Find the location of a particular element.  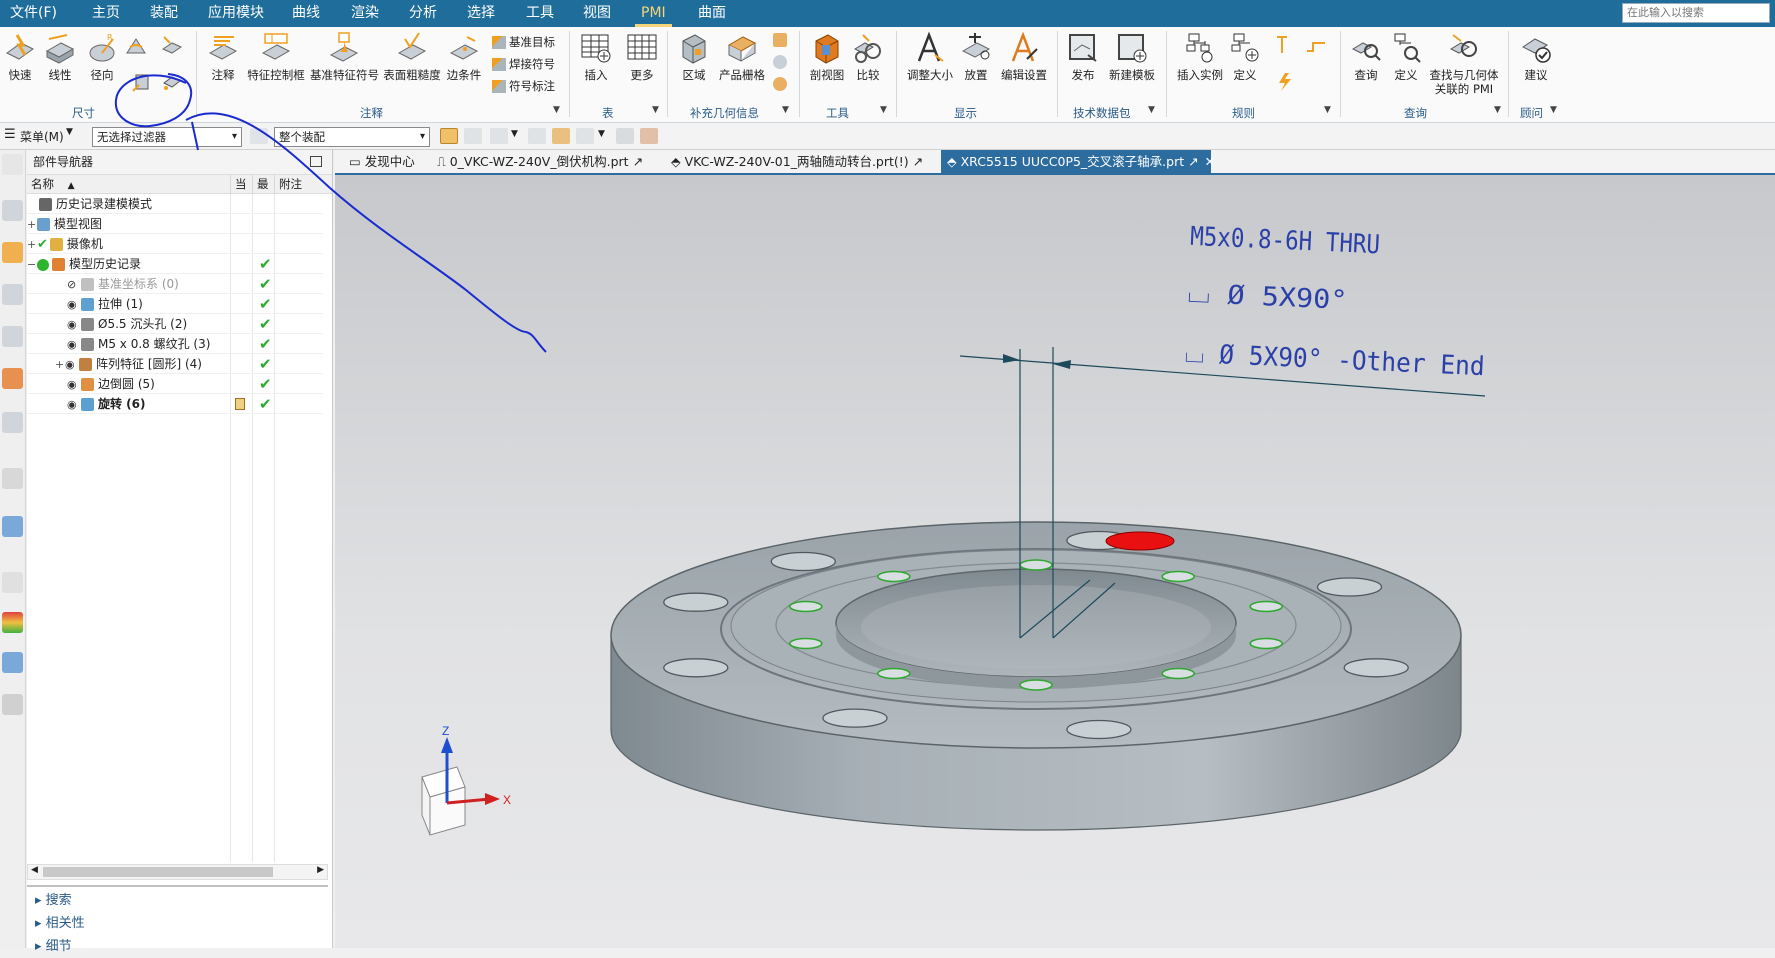

feature-control-frame-button: 特征控制框 is located at coordinates (276, 56).